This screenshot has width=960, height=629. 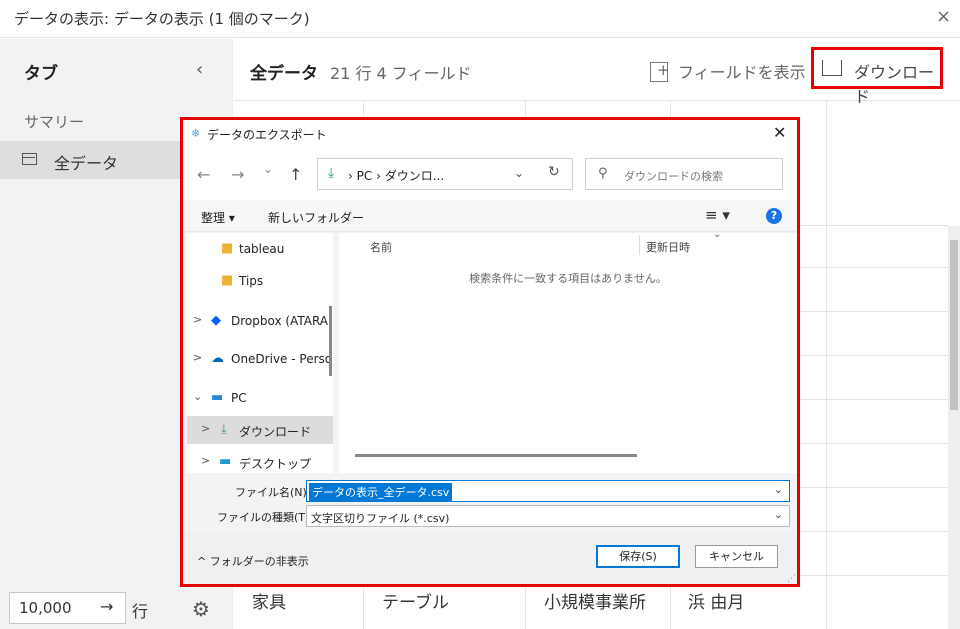 I want to click on scrollbar-thumb, so click(x=954, y=325).